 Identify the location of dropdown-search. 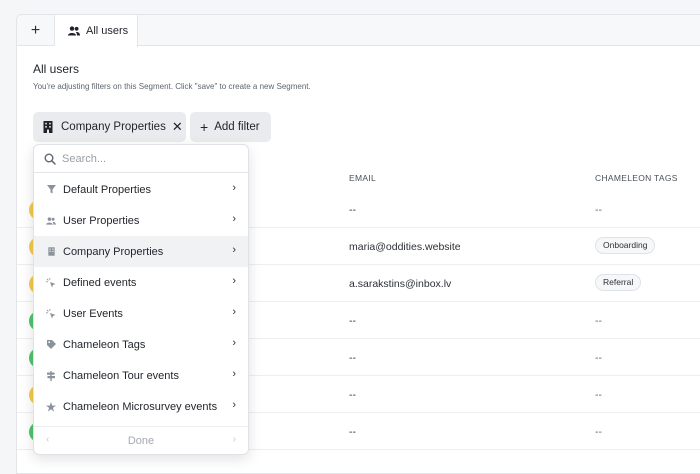
(141, 159).